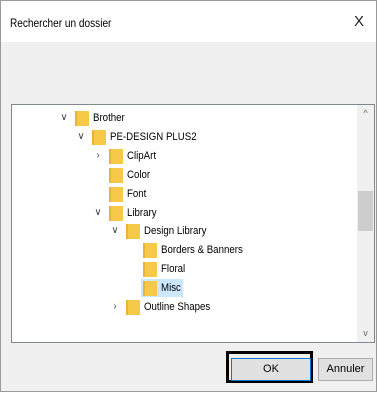 Image resolution: width=378 pixels, height=393 pixels. What do you see at coordinates (173, 269) in the screenshot?
I see `tree-item-label: Floral` at bounding box center [173, 269].